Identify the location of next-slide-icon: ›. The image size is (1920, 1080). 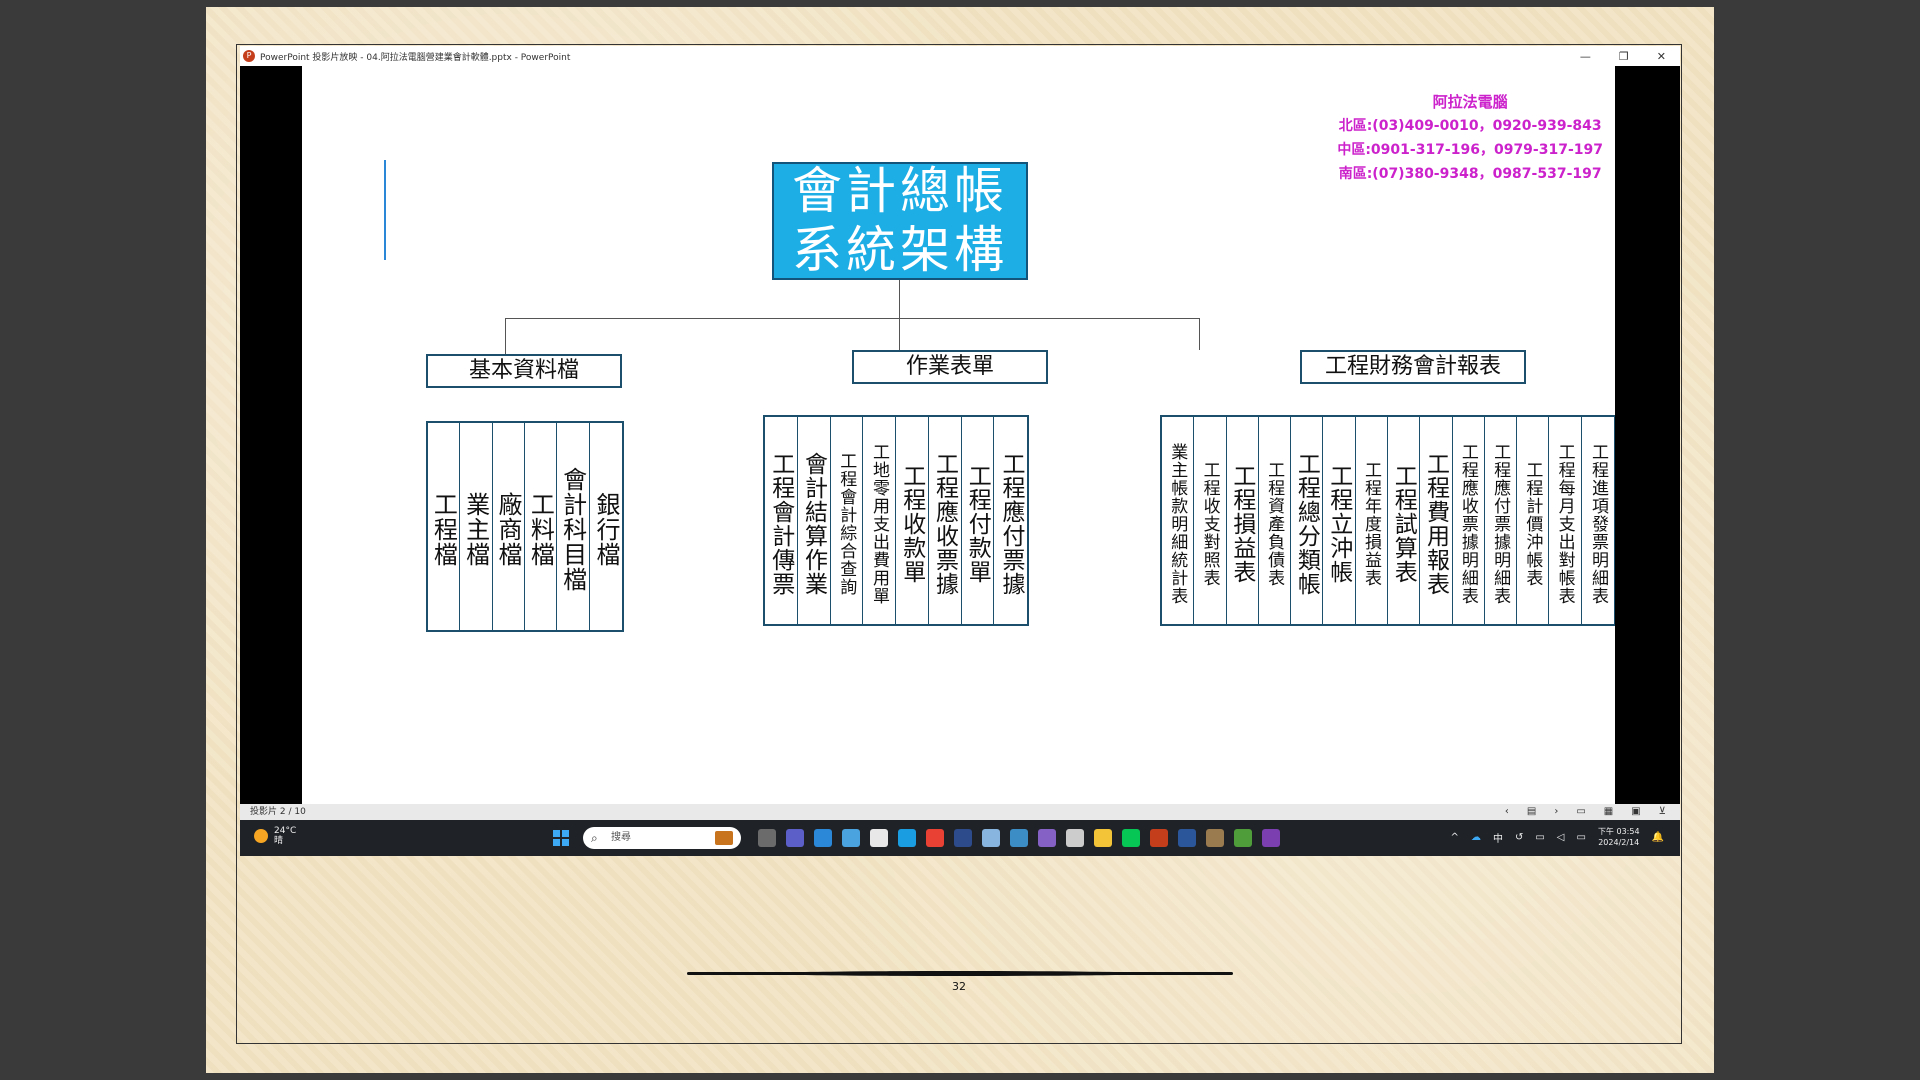
(1556, 812).